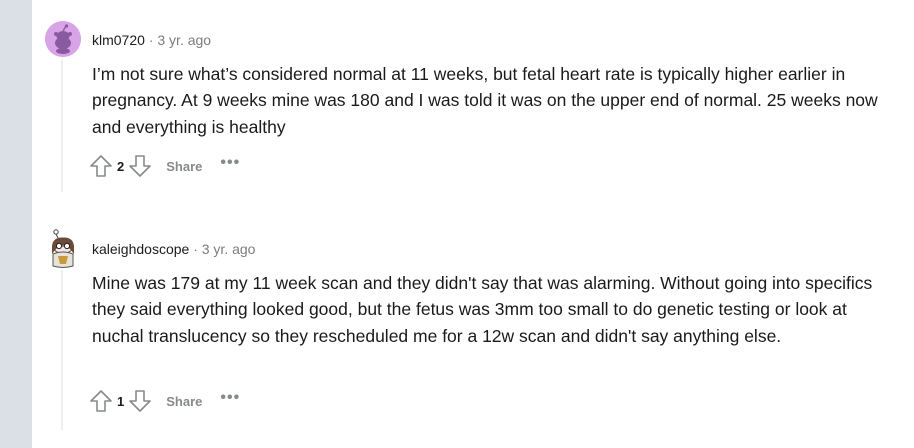 This screenshot has height=448, width=914. Describe the element at coordinates (118, 40) in the screenshot. I see `comment-author: klm0720` at that location.